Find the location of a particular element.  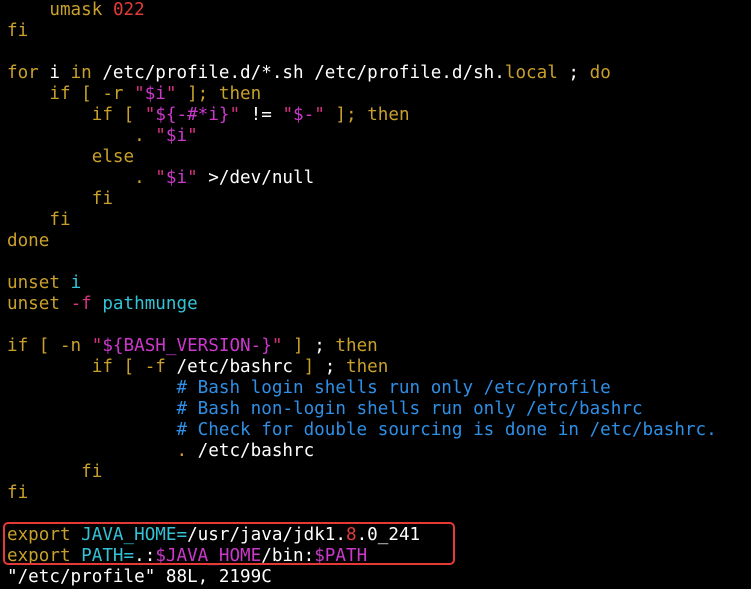

code-token-special: $JAVA_HOME is located at coordinates (208, 556).